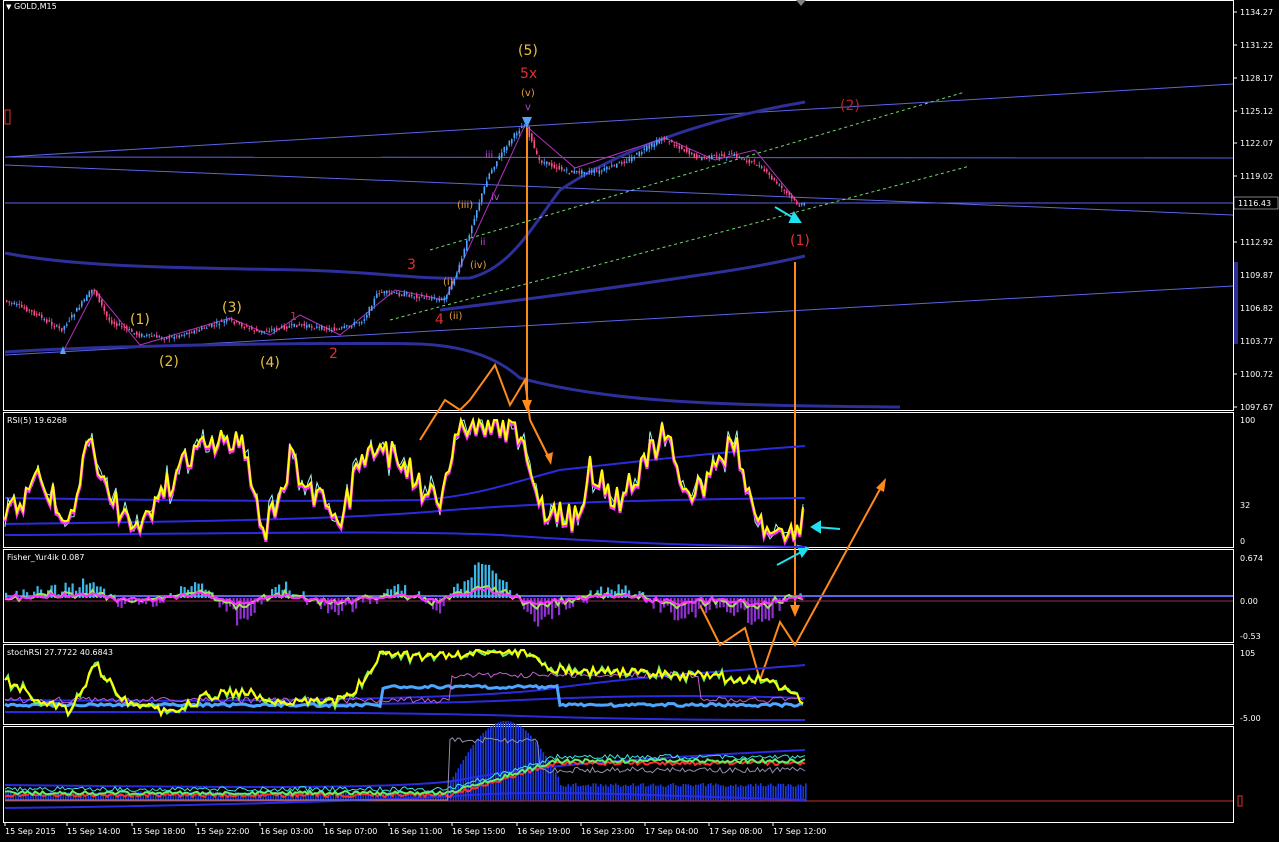 This screenshot has width=1279, height=842. I want to click on fisher-pane: 0.674 0.00 -0.53, so click(634, 597).